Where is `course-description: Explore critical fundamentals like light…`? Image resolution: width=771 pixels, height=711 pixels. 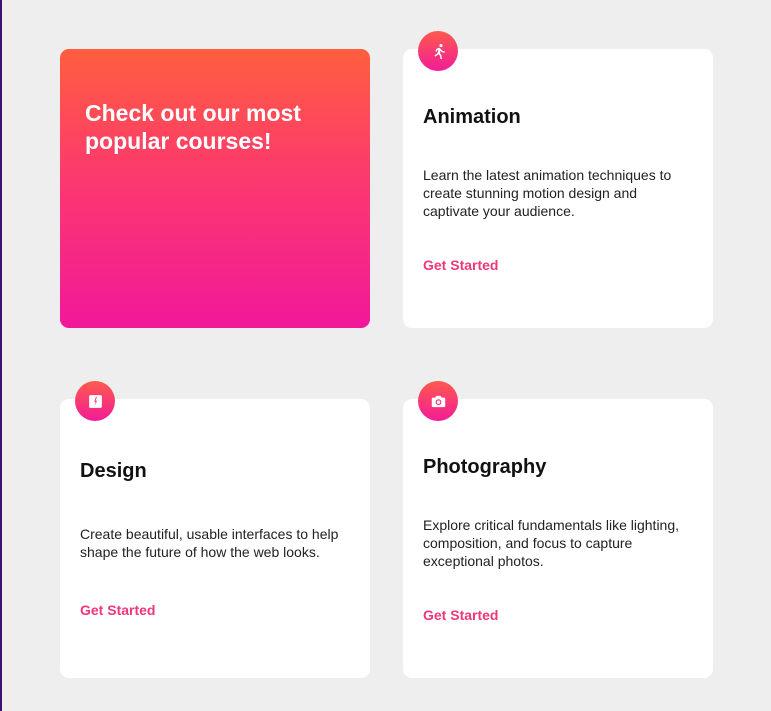
course-description: Explore critical fundamentals like light… is located at coordinates (551, 543).